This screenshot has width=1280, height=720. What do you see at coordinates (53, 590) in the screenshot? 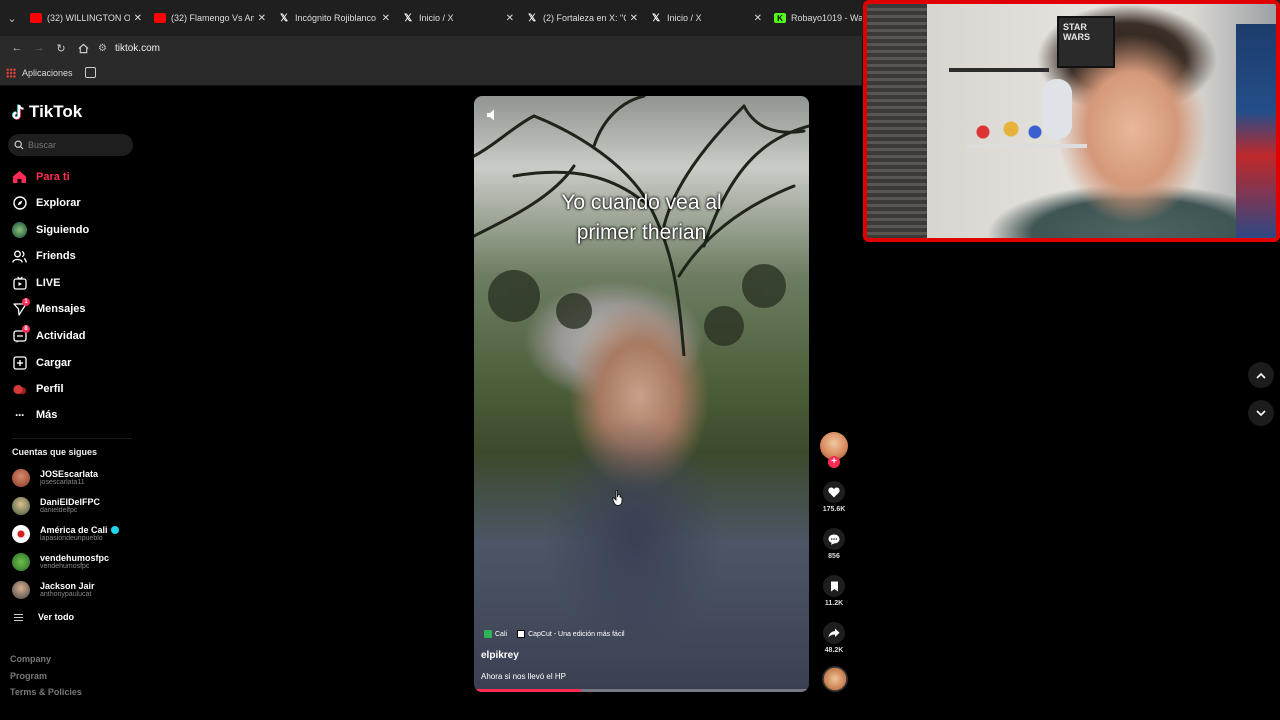
I see `followed-account: Jackson Jair anthonypaulucat` at bounding box center [53, 590].